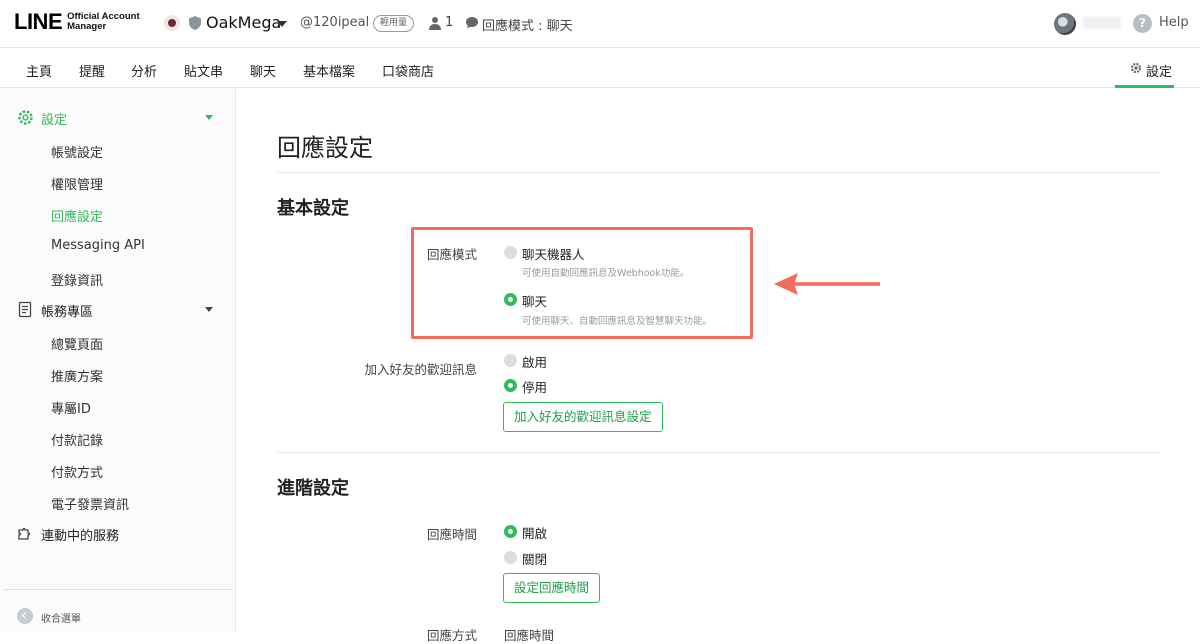 The image size is (1200, 644). What do you see at coordinates (25, 616) in the screenshot?
I see `chevron-left-icon` at bounding box center [25, 616].